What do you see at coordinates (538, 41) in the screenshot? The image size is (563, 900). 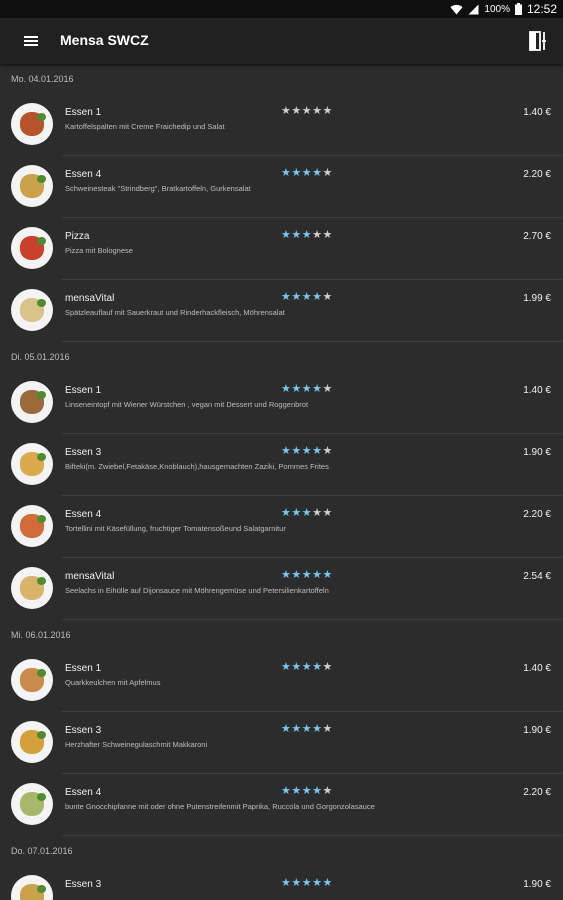 I see `door-exit-icon` at bounding box center [538, 41].